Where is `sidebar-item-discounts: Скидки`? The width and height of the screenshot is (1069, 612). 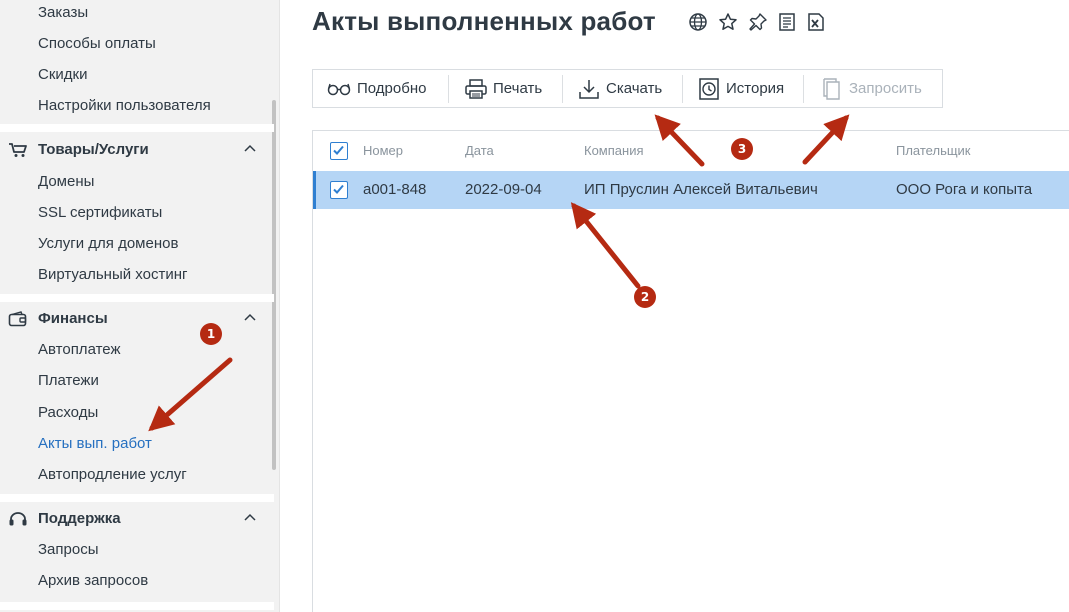 sidebar-item-discounts: Скидки is located at coordinates (62, 75).